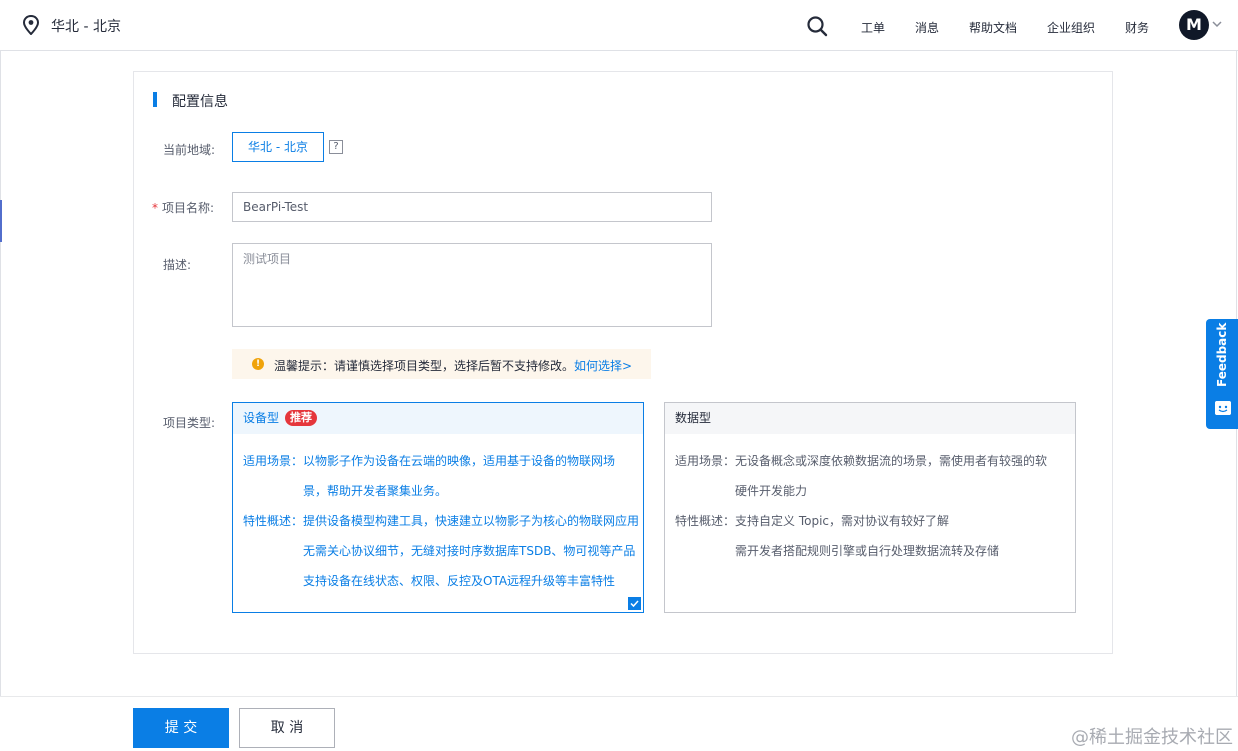 The image size is (1238, 751). What do you see at coordinates (927, 27) in the screenshot?
I see `nav-messages: 消息` at bounding box center [927, 27].